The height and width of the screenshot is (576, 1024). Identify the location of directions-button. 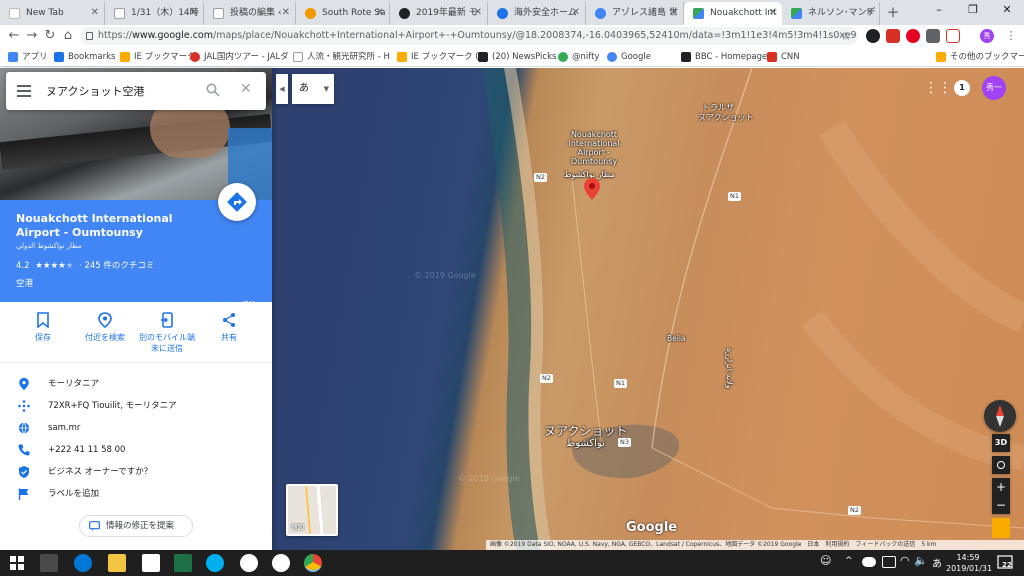
(237, 202).